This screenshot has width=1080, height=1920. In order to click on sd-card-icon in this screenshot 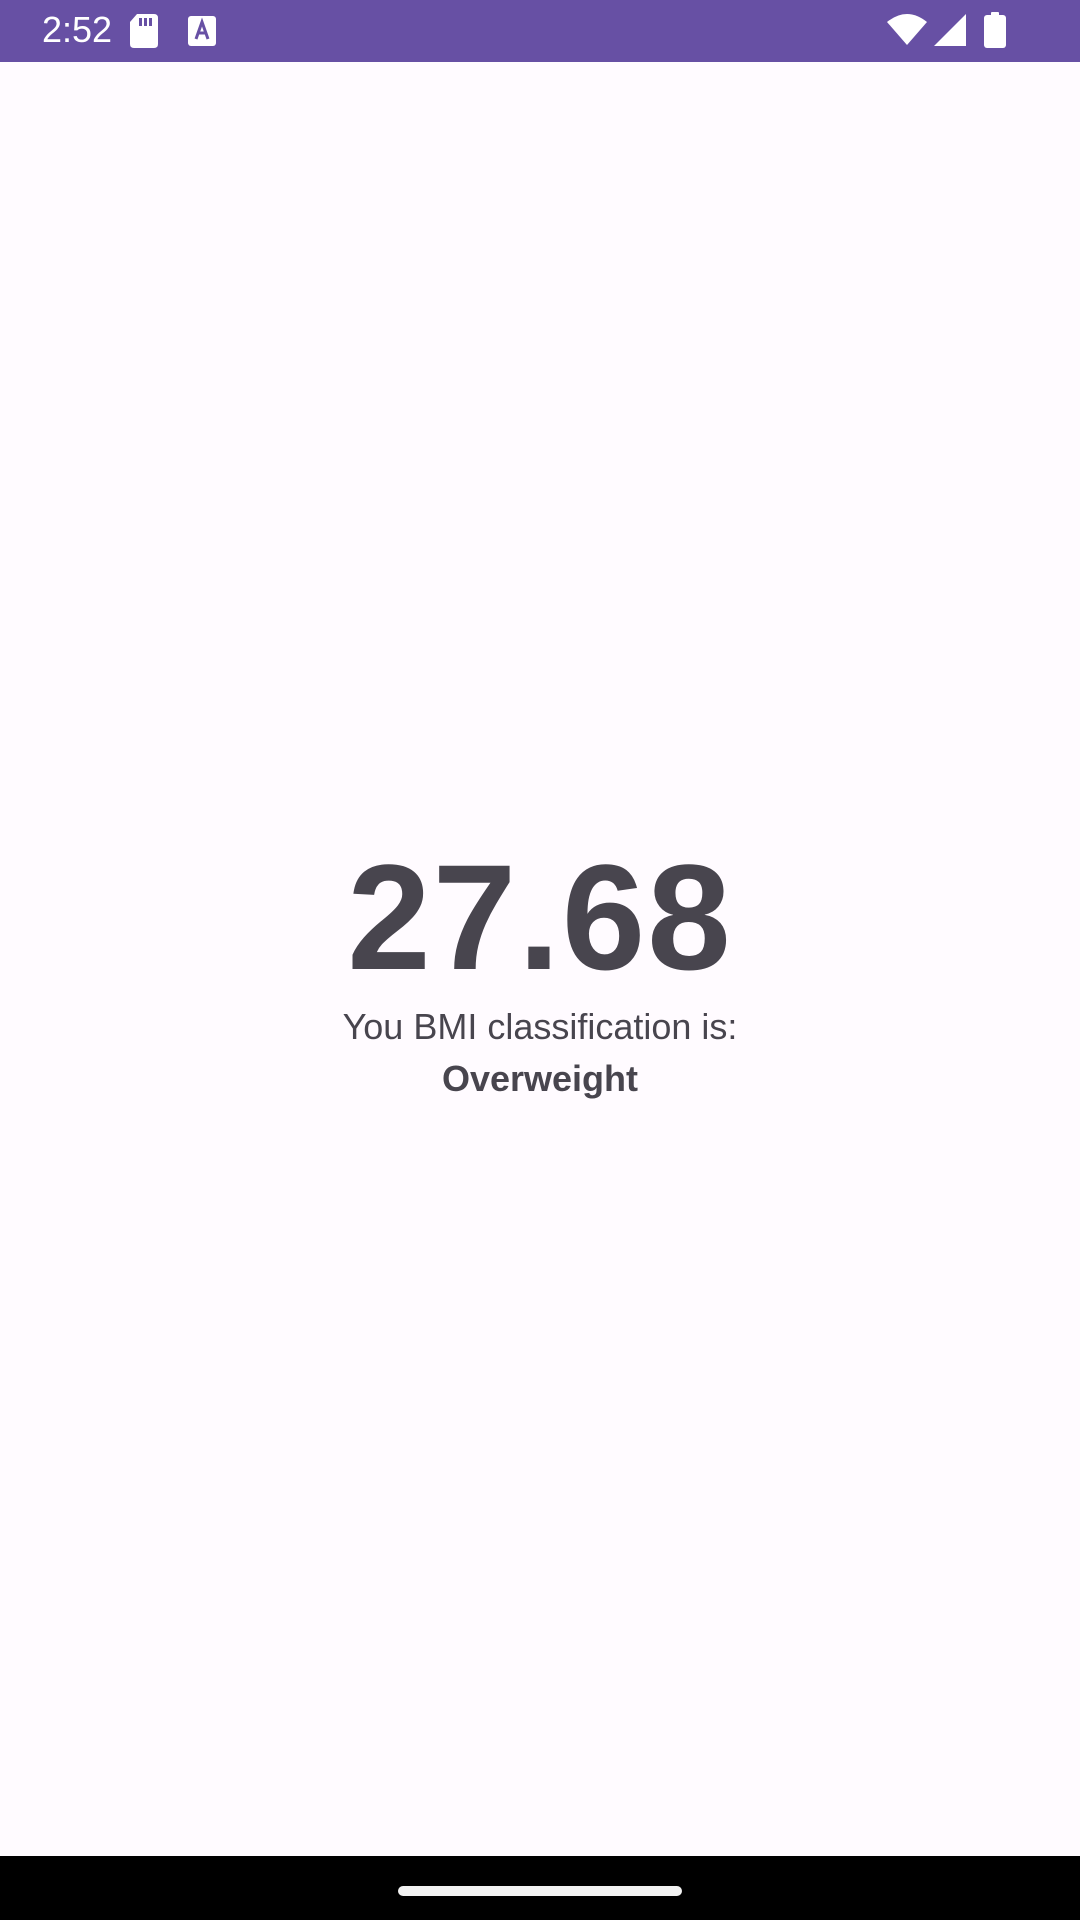, I will do `click(144, 31)`.